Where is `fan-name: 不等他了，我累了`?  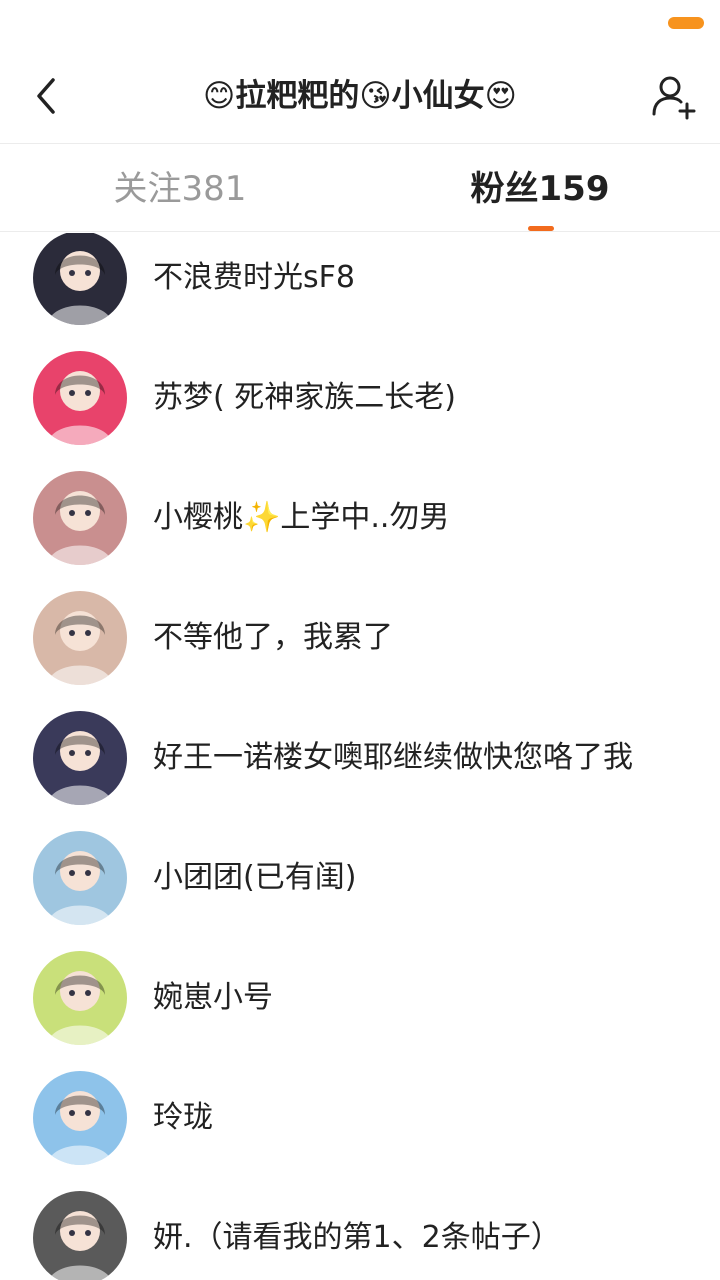 fan-name: 不等他了，我累了 is located at coordinates (273, 637).